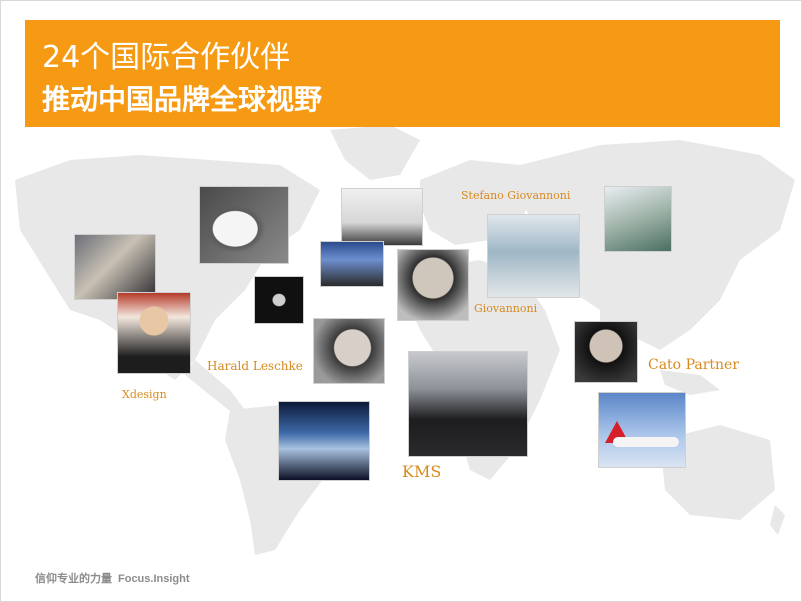  Describe the element at coordinates (516, 195) in the screenshot. I see `label-stefano-giovannoni: Stefano Giovannoni` at that location.